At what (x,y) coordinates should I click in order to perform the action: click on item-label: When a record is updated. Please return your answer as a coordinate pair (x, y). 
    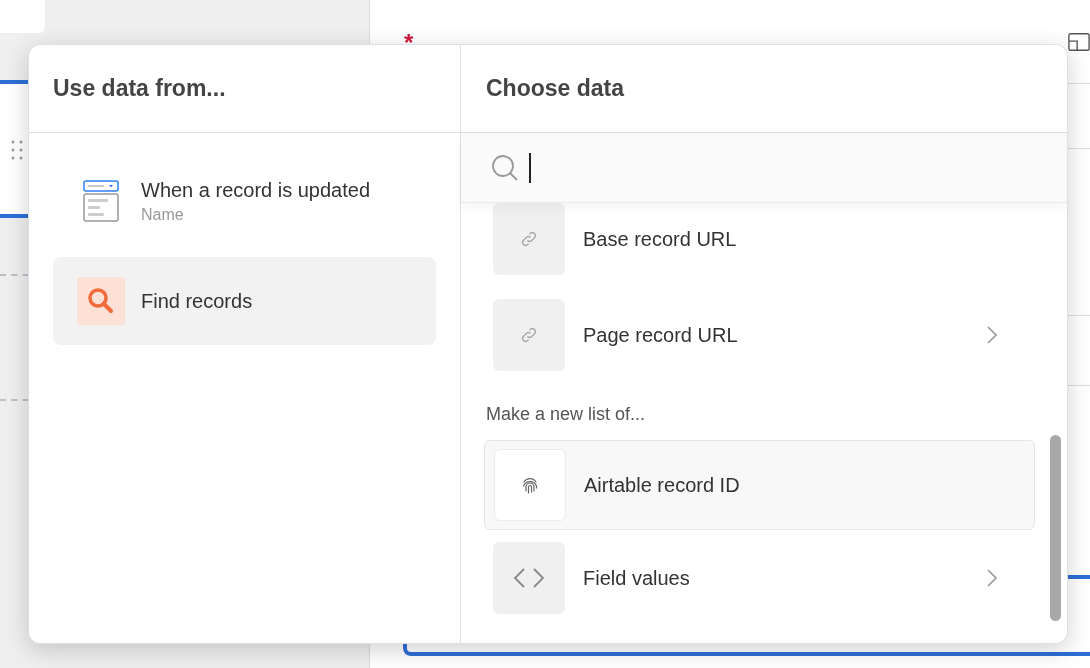
    Looking at the image, I should click on (256, 190).